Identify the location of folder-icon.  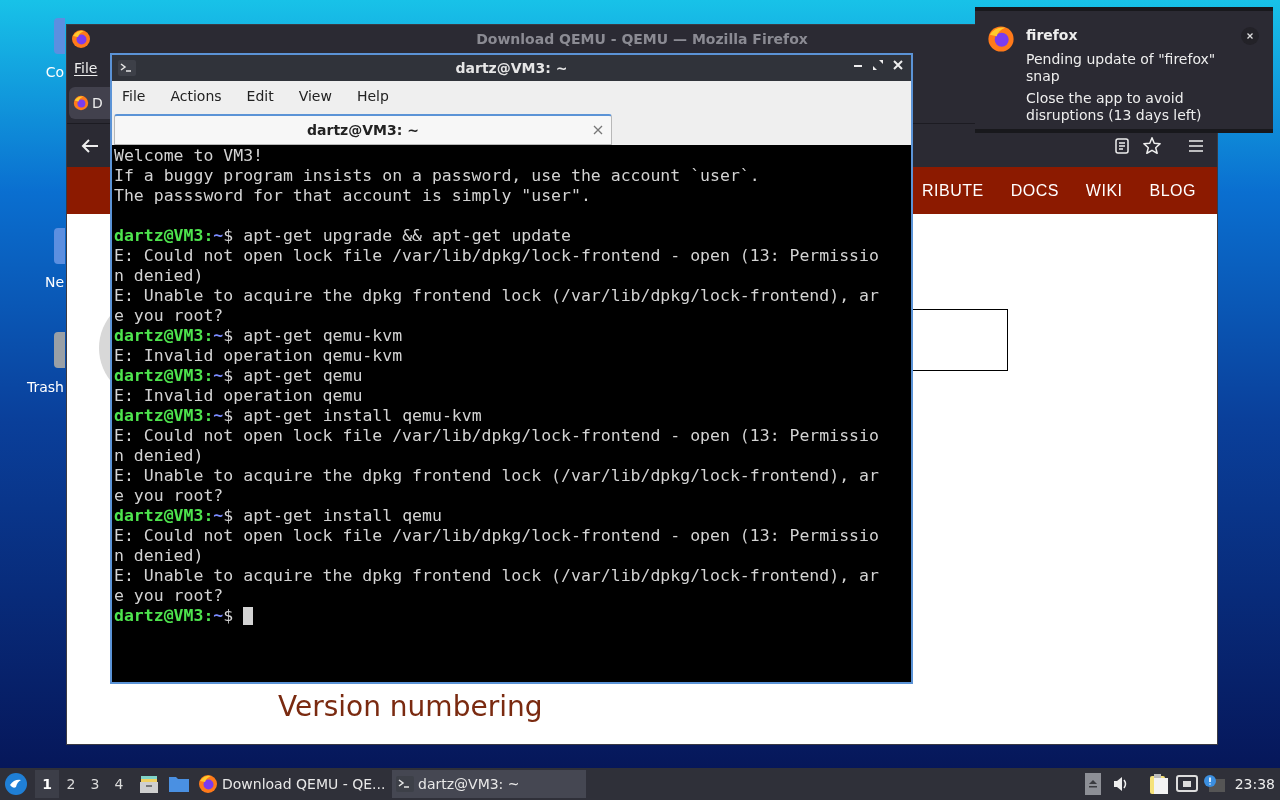
(179, 784).